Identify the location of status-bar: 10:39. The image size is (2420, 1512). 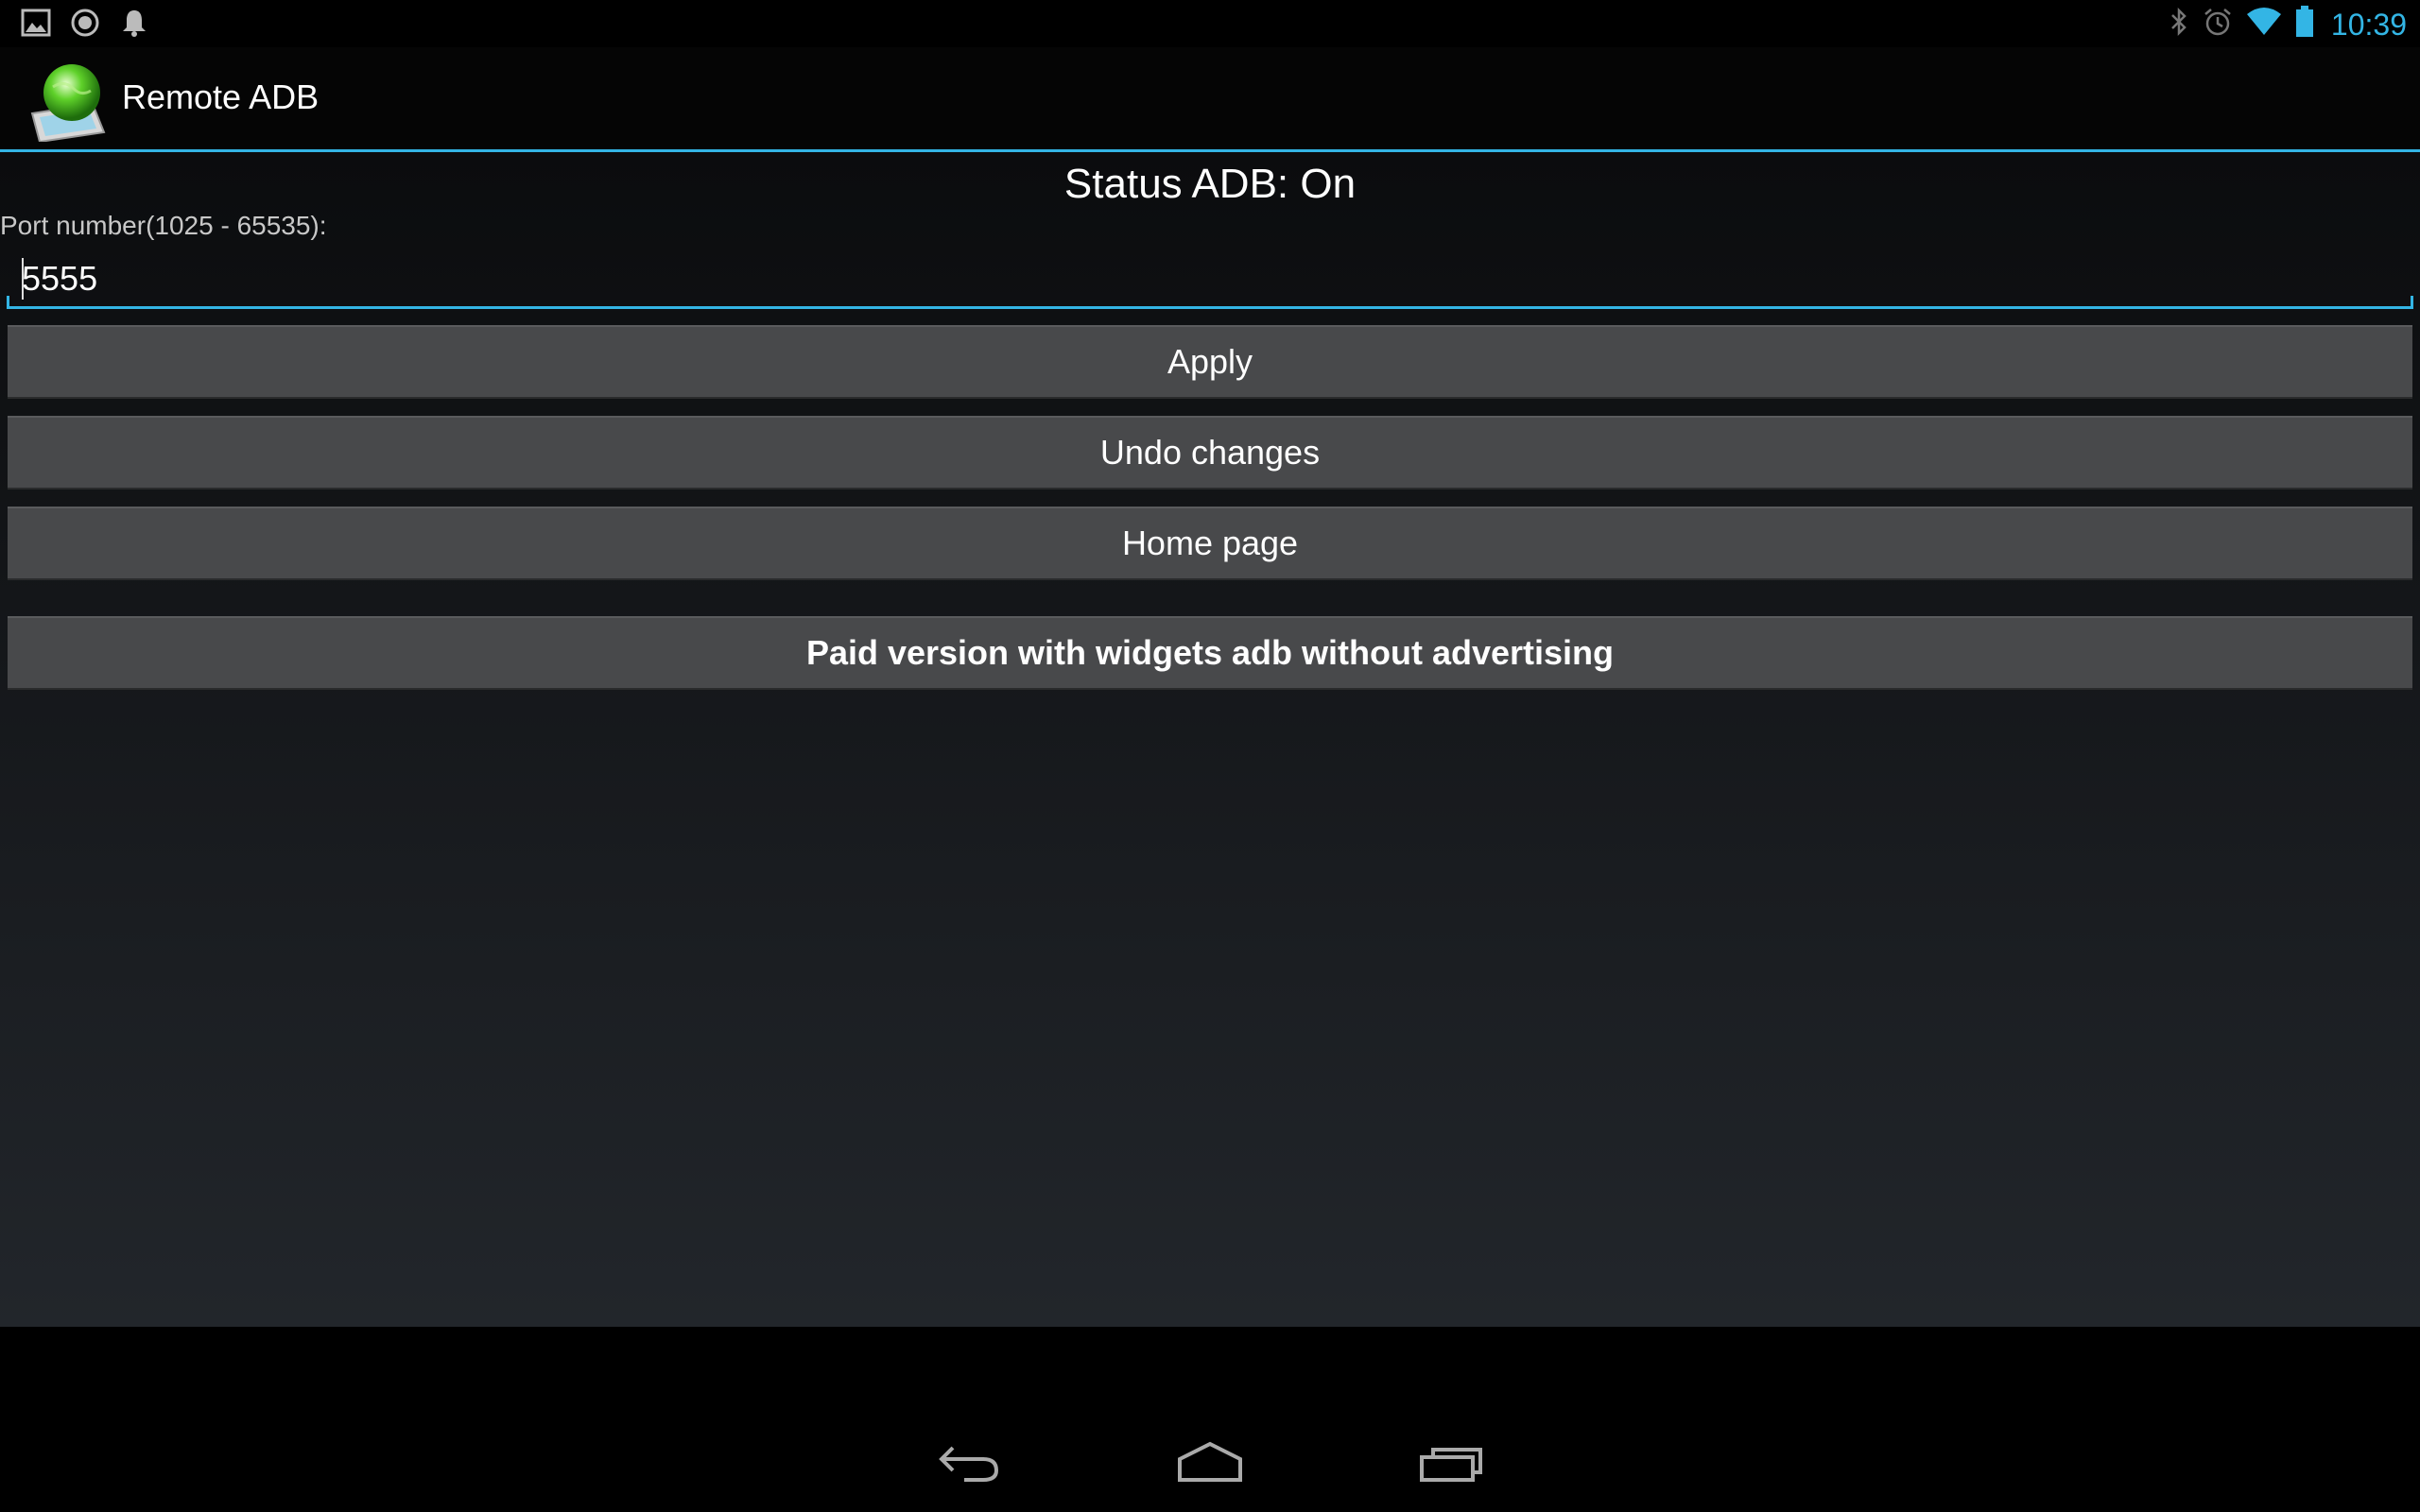
(1210, 23).